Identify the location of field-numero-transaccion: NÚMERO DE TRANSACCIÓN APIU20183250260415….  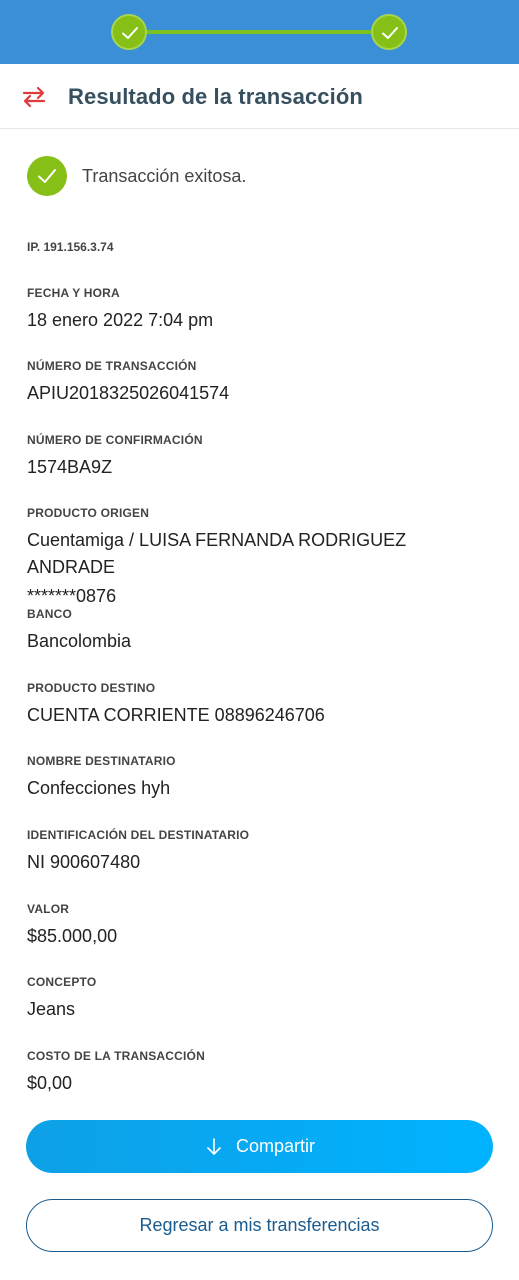
(262, 383).